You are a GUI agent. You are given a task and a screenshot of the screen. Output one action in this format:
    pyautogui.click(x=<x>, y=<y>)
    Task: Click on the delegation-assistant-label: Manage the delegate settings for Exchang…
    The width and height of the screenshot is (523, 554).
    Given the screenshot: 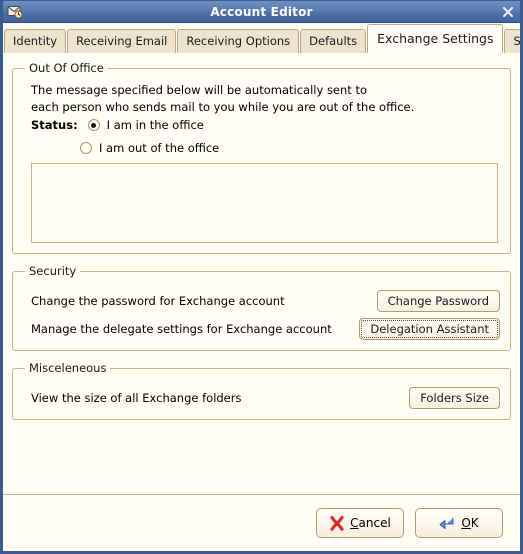 What is the action you would take?
    pyautogui.click(x=181, y=329)
    